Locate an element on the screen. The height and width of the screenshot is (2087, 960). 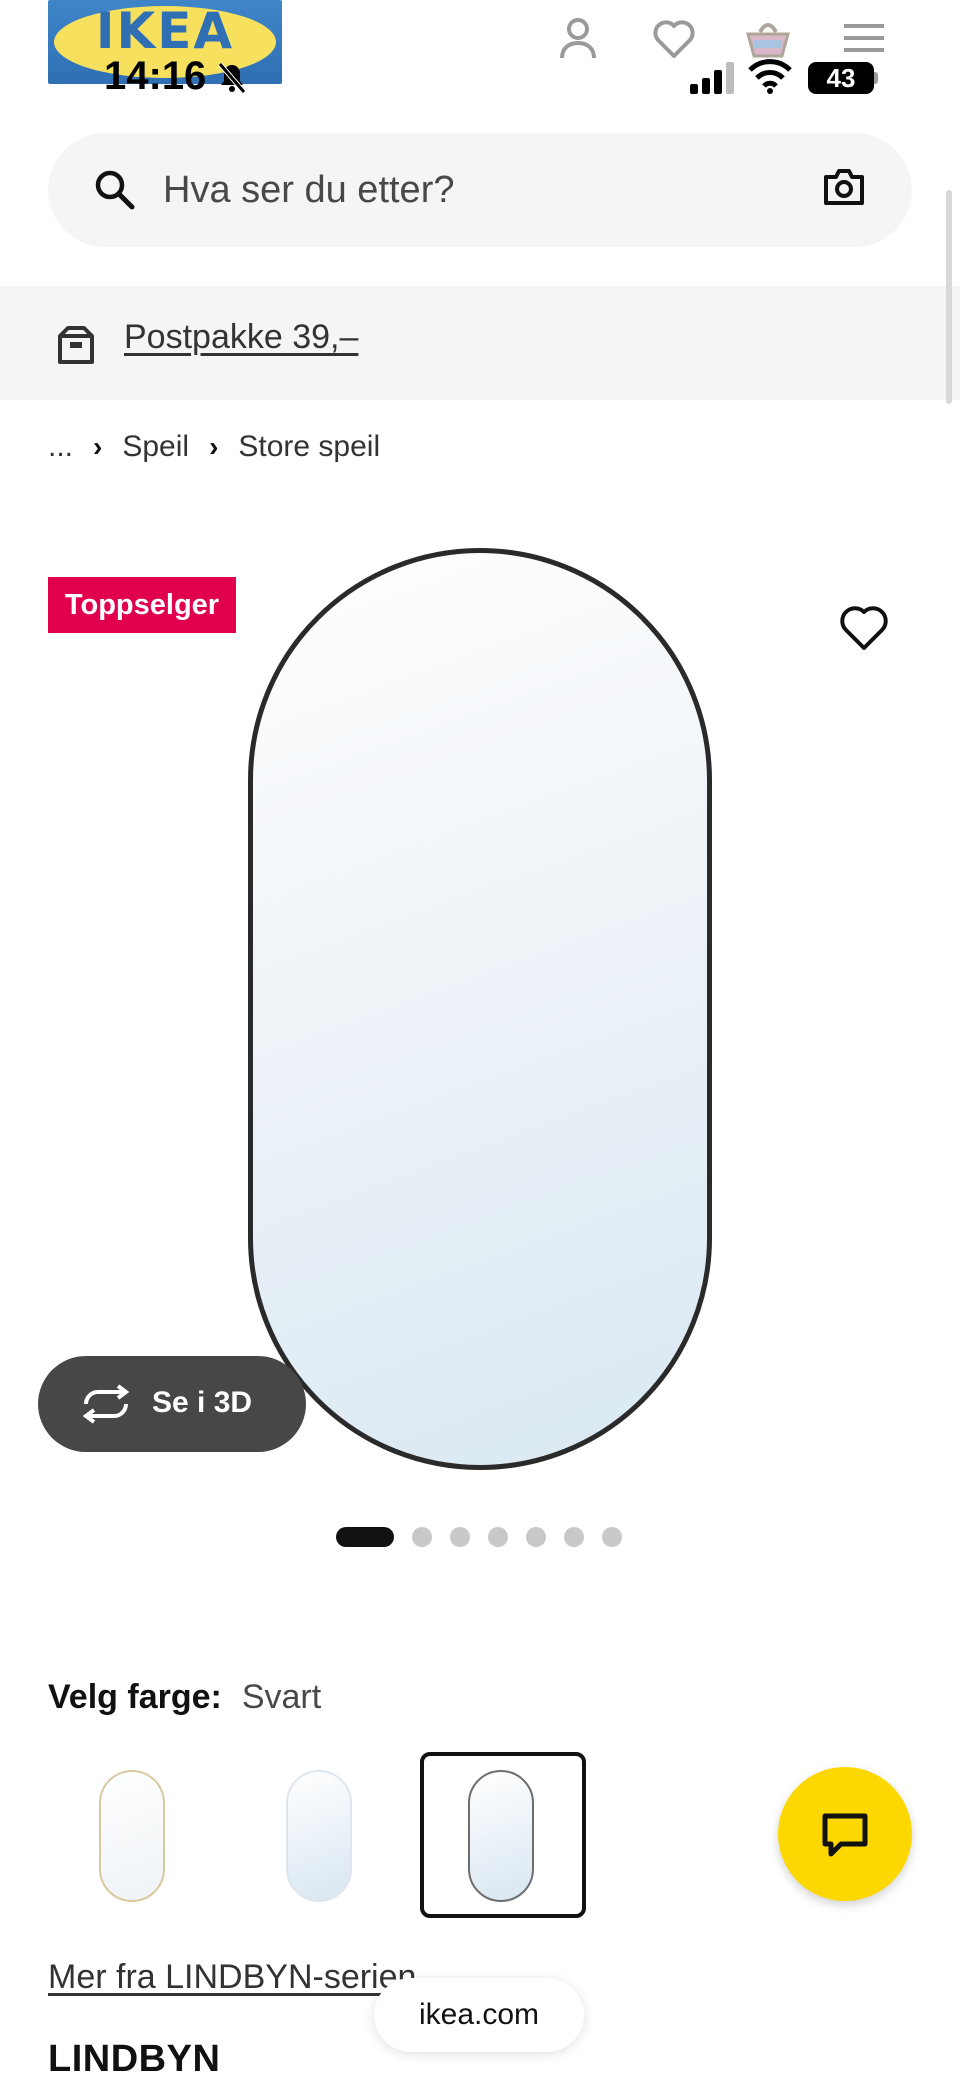
series-link: Mer fra LINDBYN-serien is located at coordinates (232, 1977).